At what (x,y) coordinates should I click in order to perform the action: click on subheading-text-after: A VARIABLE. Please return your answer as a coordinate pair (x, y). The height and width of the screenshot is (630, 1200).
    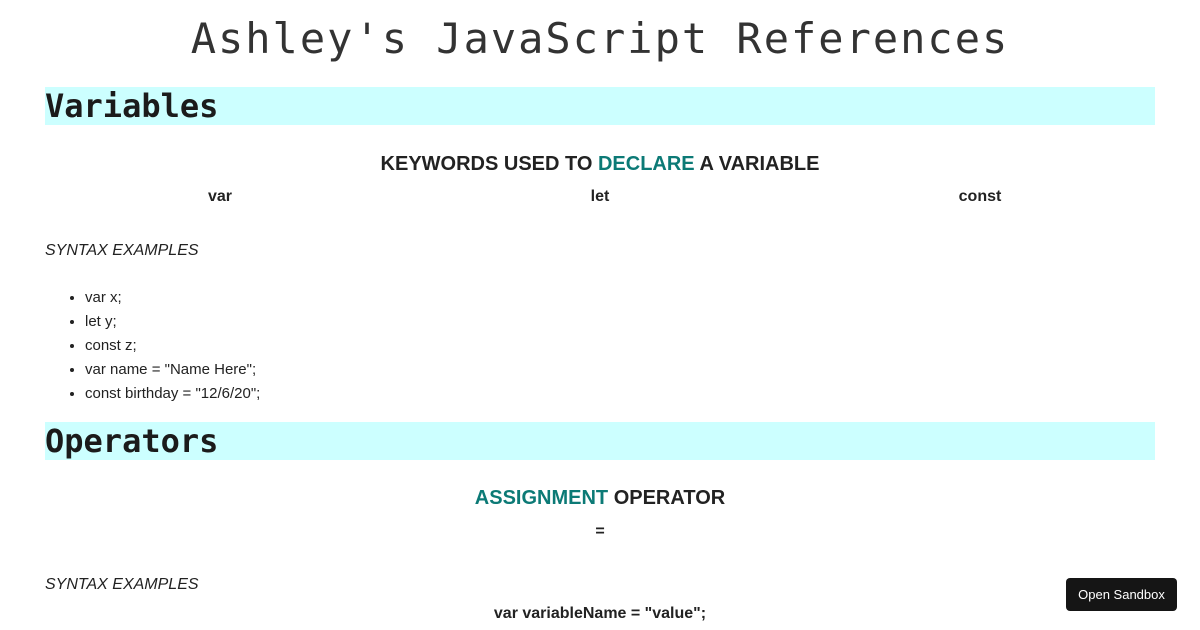
    Looking at the image, I should click on (757, 164).